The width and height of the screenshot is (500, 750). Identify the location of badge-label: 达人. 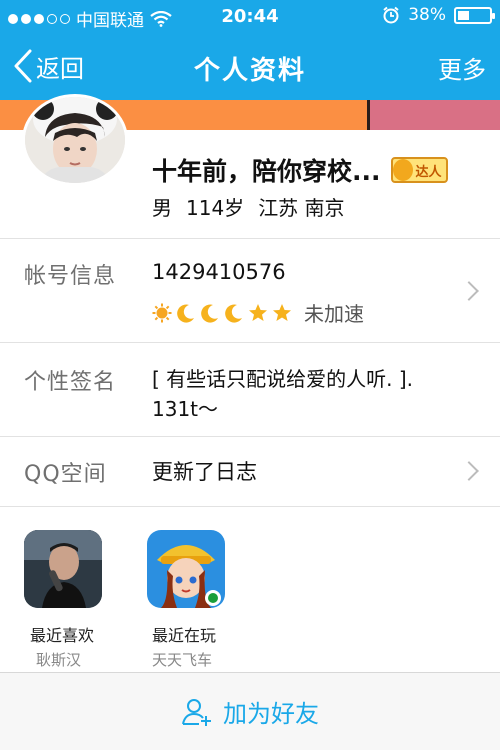
(428, 172).